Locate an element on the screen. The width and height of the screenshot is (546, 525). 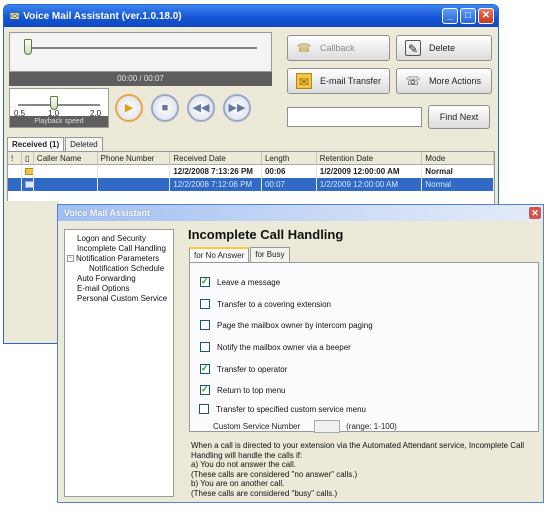
row-icon-cell is located at coordinates (28, 171).